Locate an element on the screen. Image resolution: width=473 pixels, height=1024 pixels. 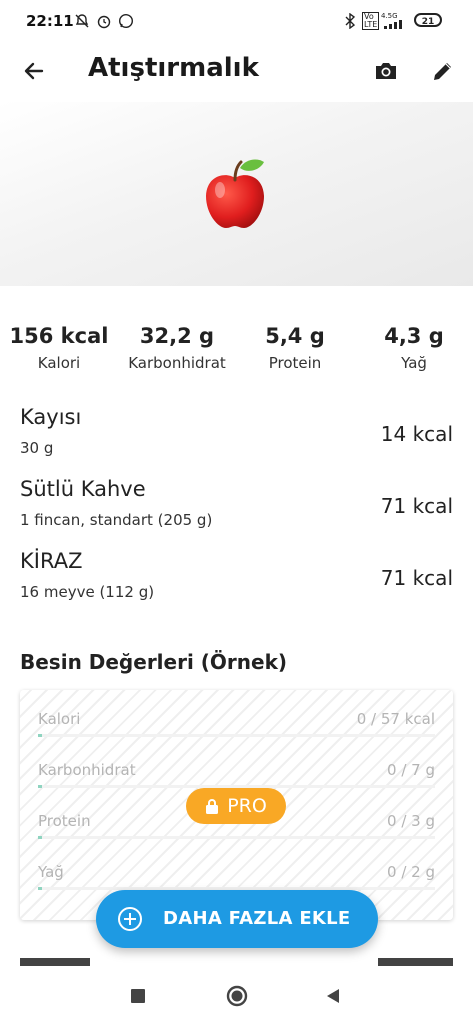
protein-label: Protein is located at coordinates (295, 363).